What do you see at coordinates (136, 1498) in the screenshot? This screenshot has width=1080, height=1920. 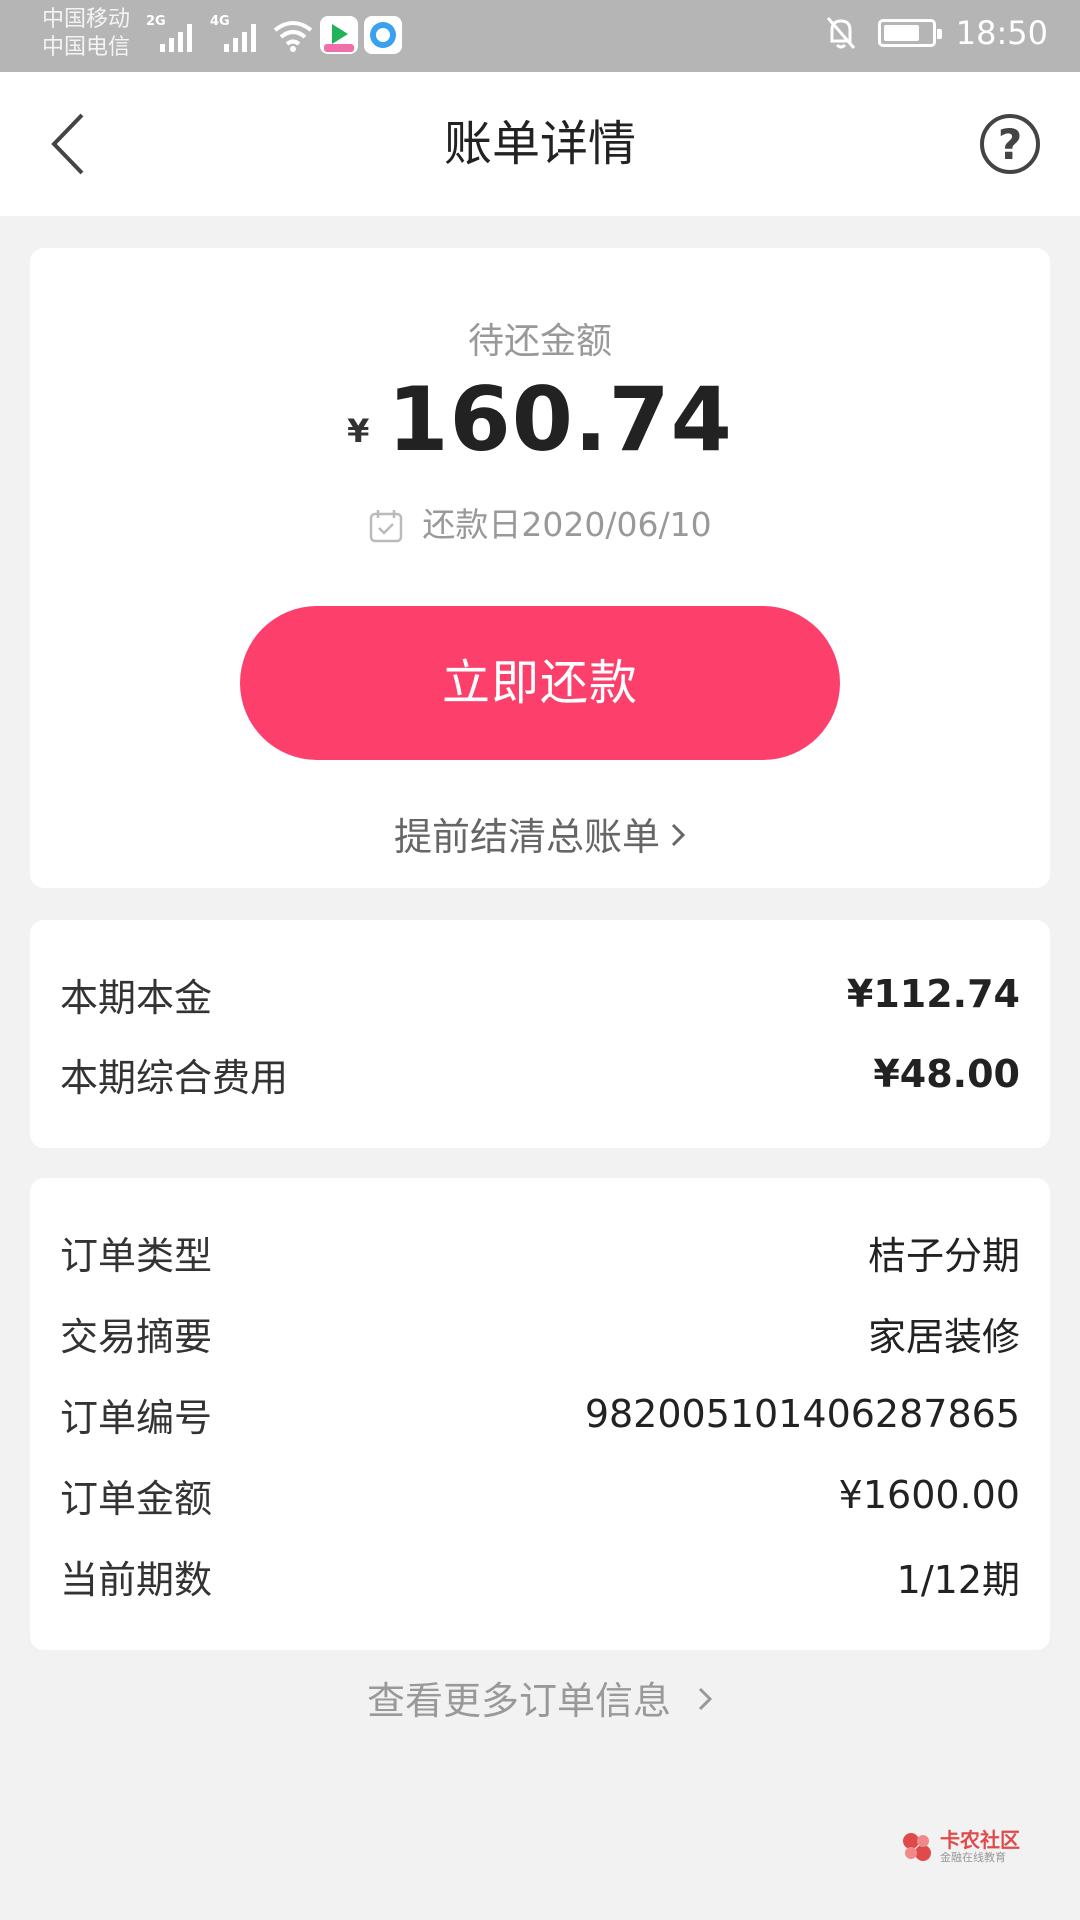 I see `order-label: 订单金额` at bounding box center [136, 1498].